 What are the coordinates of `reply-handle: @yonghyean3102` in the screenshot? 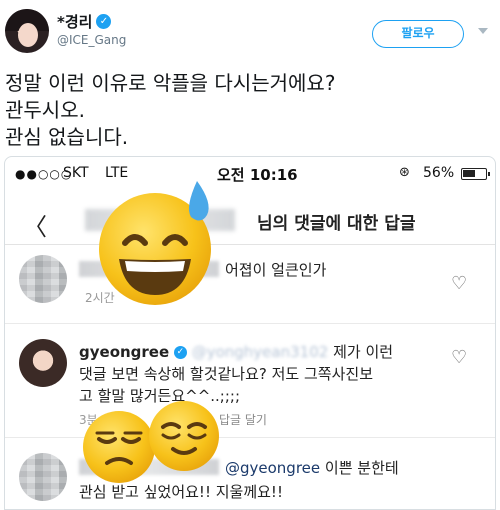 It's located at (260, 352).